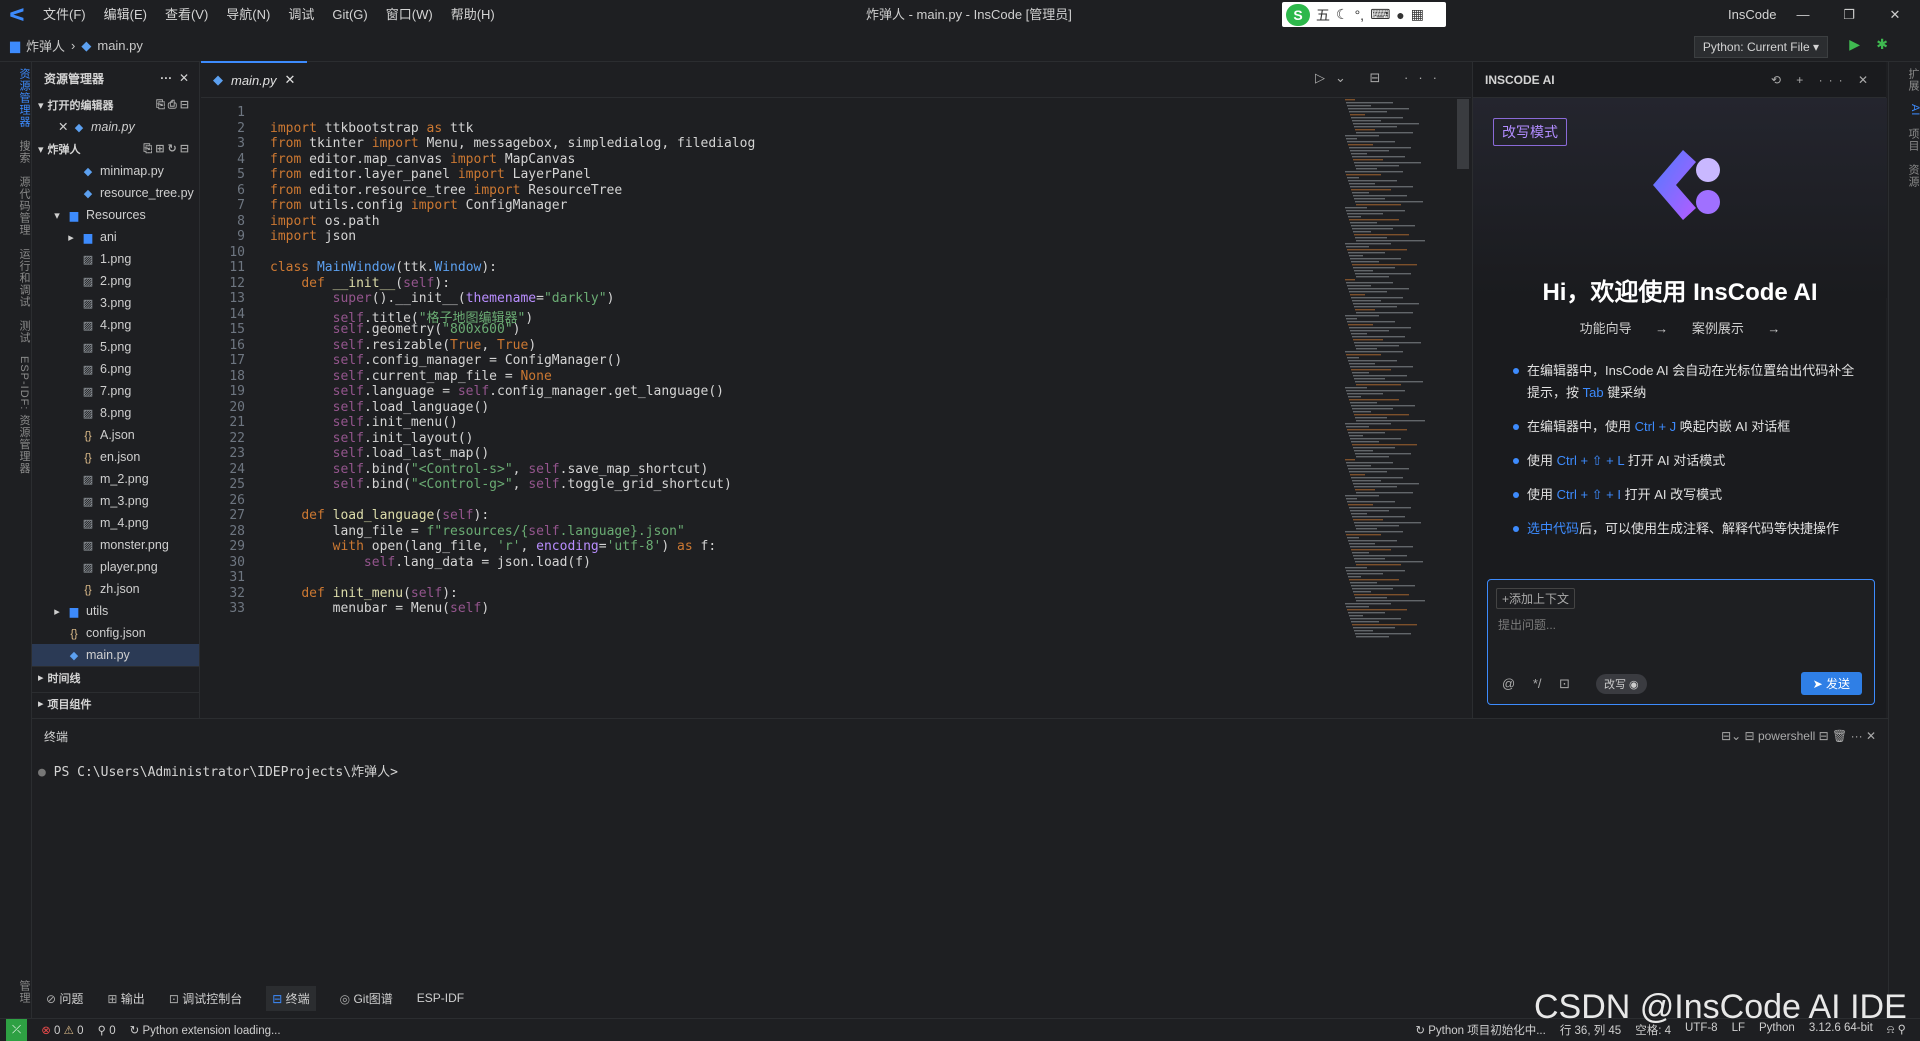 The height and width of the screenshot is (1041, 1920). I want to click on timeline-section: ▸ 时间线, so click(115, 677).